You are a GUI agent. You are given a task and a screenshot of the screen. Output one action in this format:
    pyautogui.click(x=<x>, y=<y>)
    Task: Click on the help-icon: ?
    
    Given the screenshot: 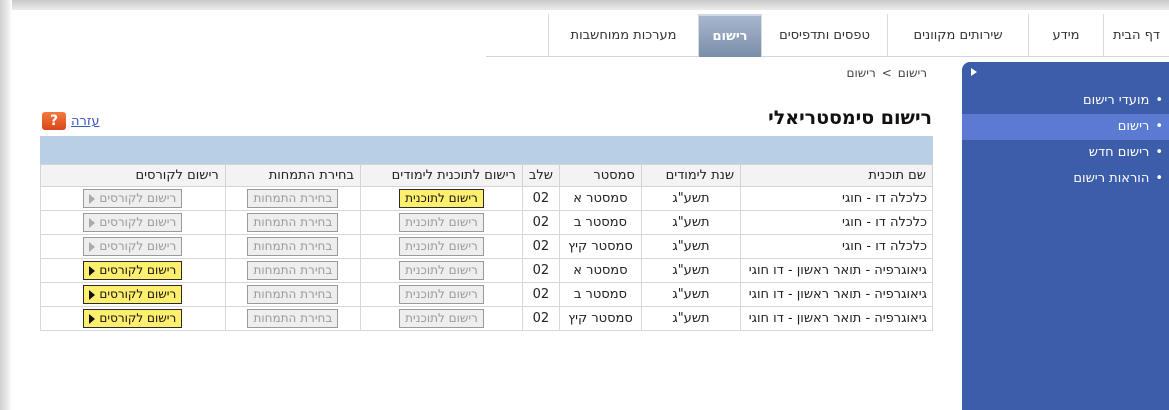 What is the action you would take?
    pyautogui.click(x=54, y=121)
    